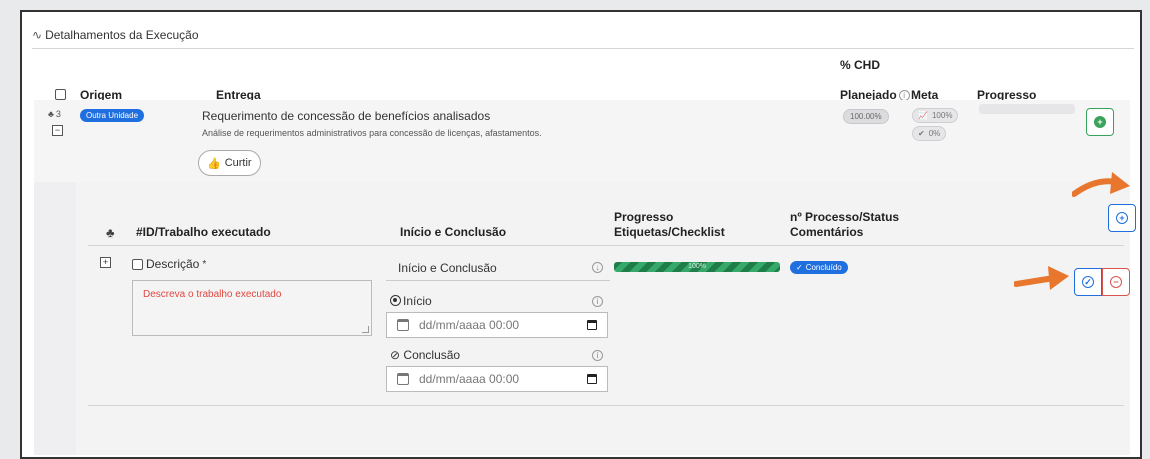 The width and height of the screenshot is (1150, 459). Describe the element at coordinates (583, 48) in the screenshot. I see `divider` at that location.